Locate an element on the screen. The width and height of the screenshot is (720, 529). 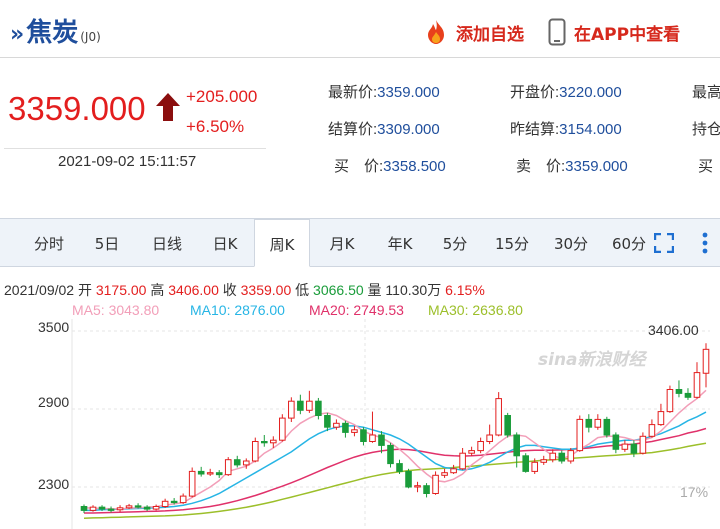
period-tabs: 分时 5日 日线 日K 周K 月K 年K 5分 15分 30分 60分 is located at coordinates (360, 243).